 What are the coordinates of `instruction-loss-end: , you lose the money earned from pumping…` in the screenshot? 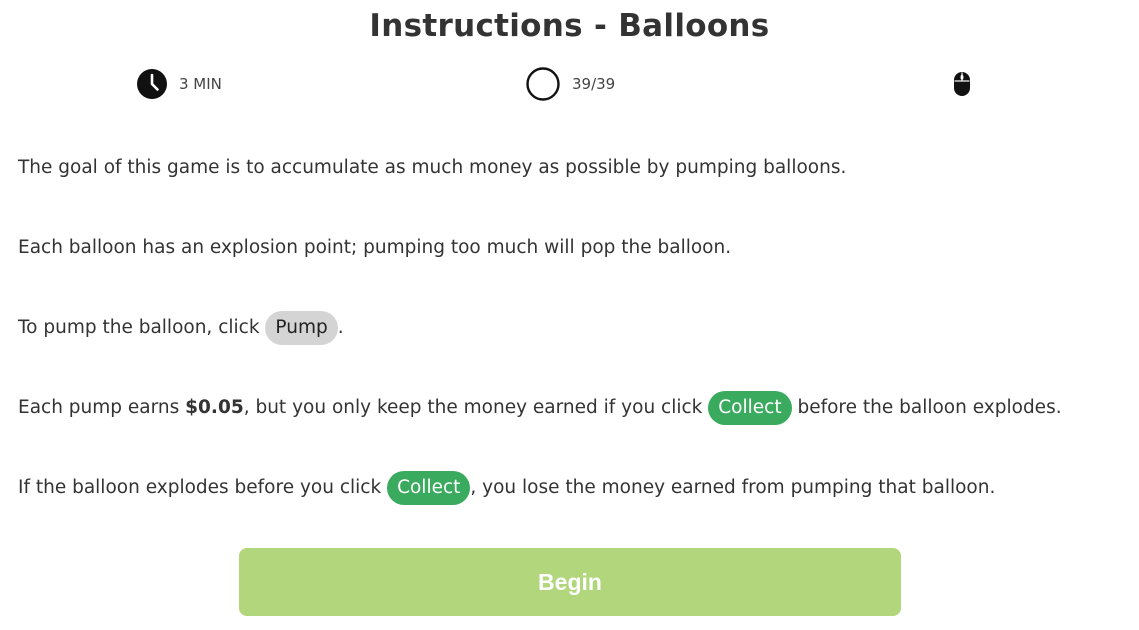 It's located at (733, 487).